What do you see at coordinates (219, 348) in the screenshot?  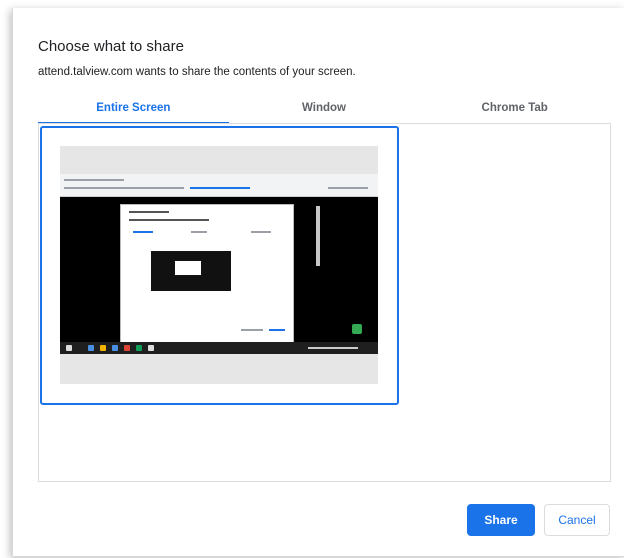 I see `thumbnail-taskbar` at bounding box center [219, 348].